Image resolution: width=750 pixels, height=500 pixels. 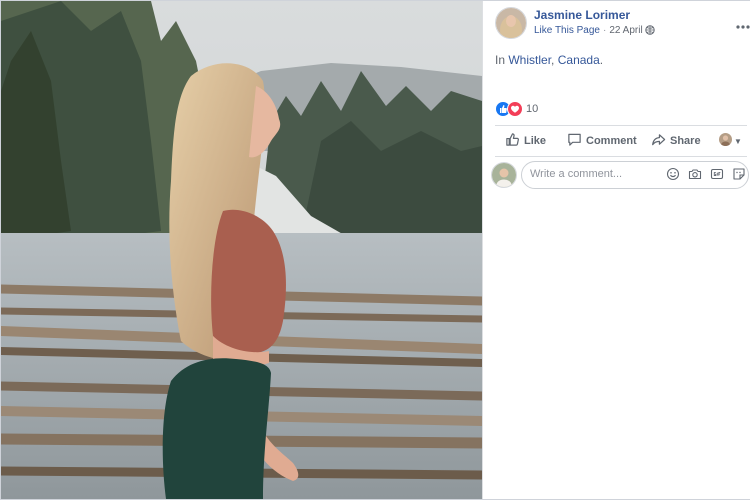 What do you see at coordinates (504, 175) in the screenshot?
I see `commenter-avatar` at bounding box center [504, 175].